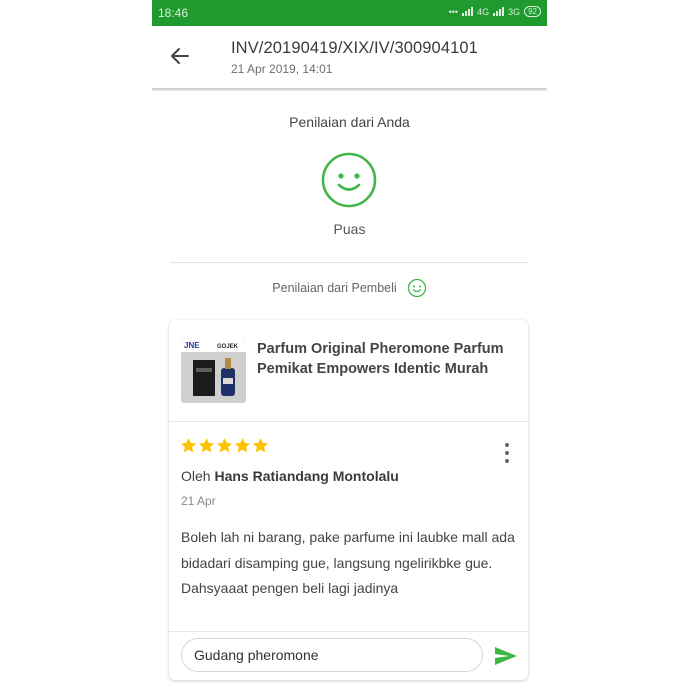 This screenshot has height=700, width=700. I want to click on header-shadow, so click(349, 89).